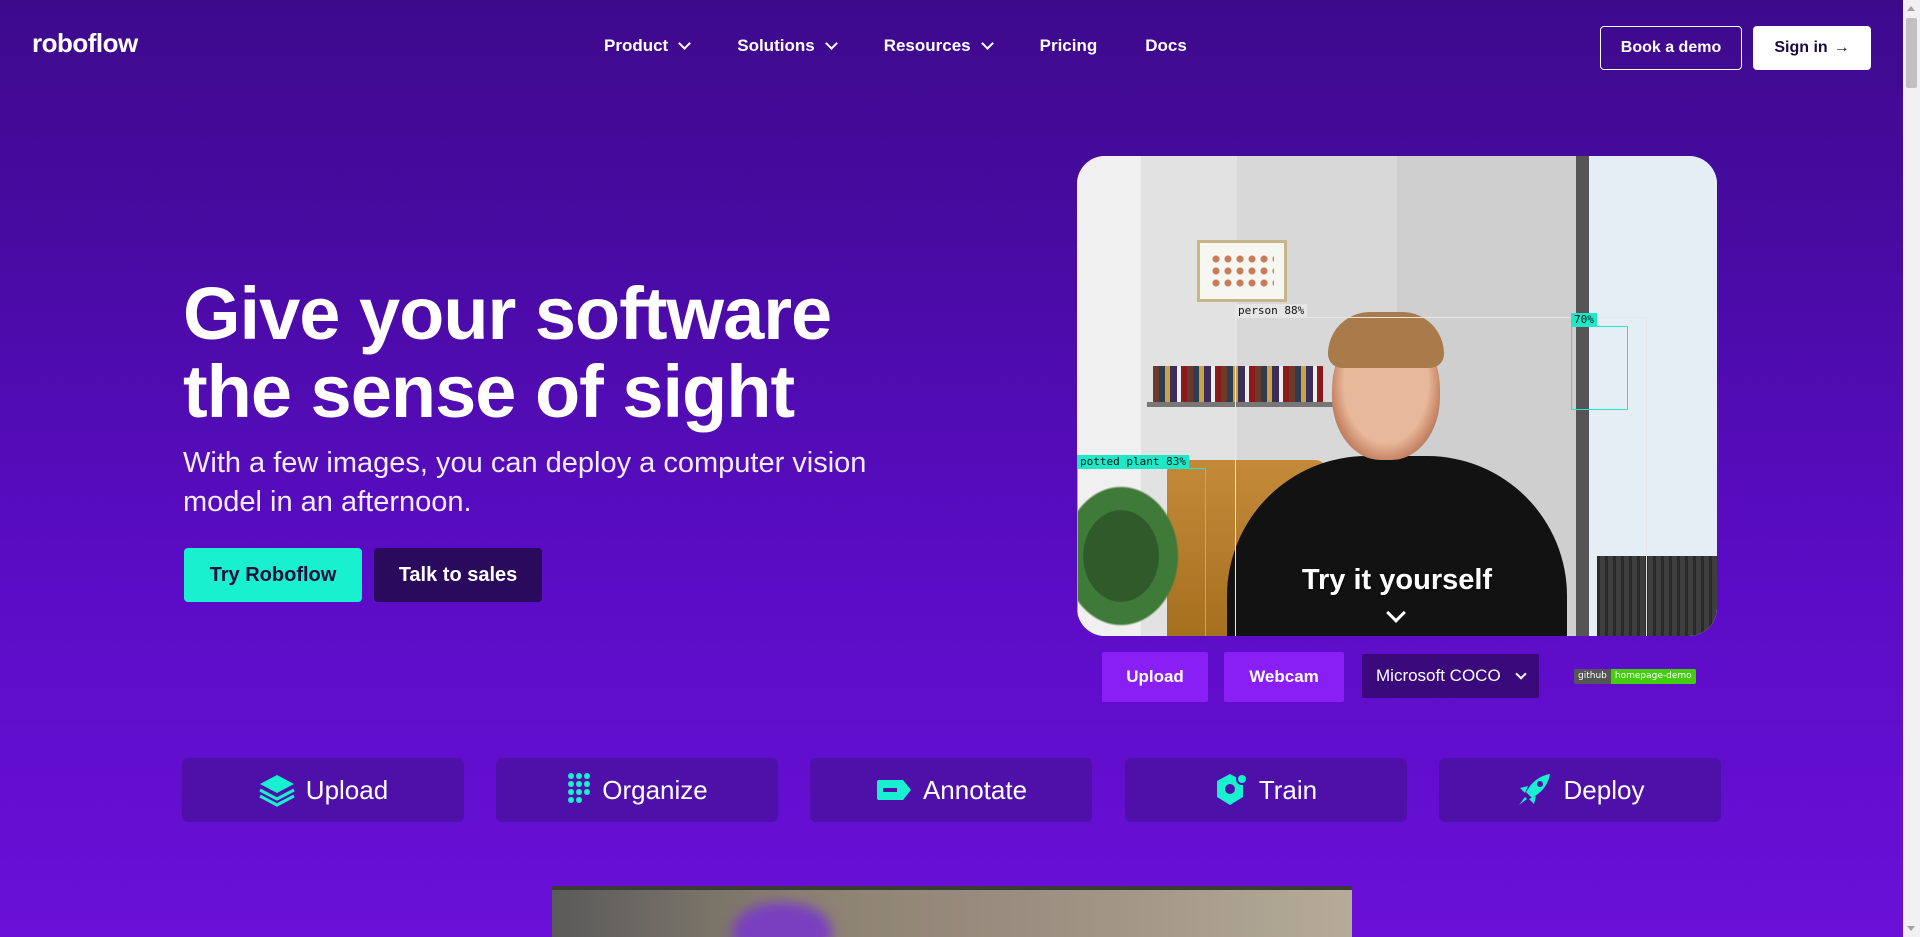 The image size is (1920, 937). Describe the element at coordinates (1604, 789) in the screenshot. I see `feature-label: Deploy` at that location.